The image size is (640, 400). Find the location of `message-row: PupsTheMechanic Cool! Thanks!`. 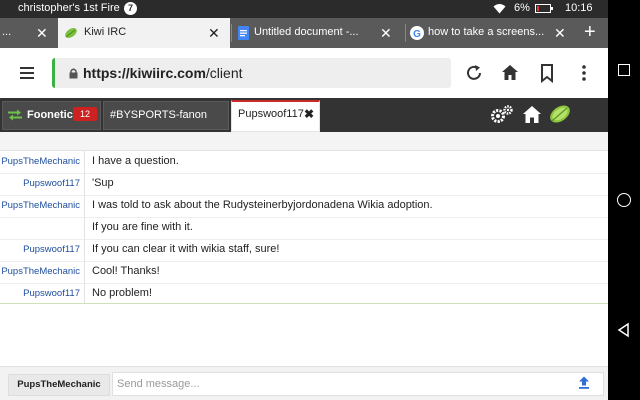

message-row: PupsTheMechanic Cool! Thanks! is located at coordinates (304, 272).